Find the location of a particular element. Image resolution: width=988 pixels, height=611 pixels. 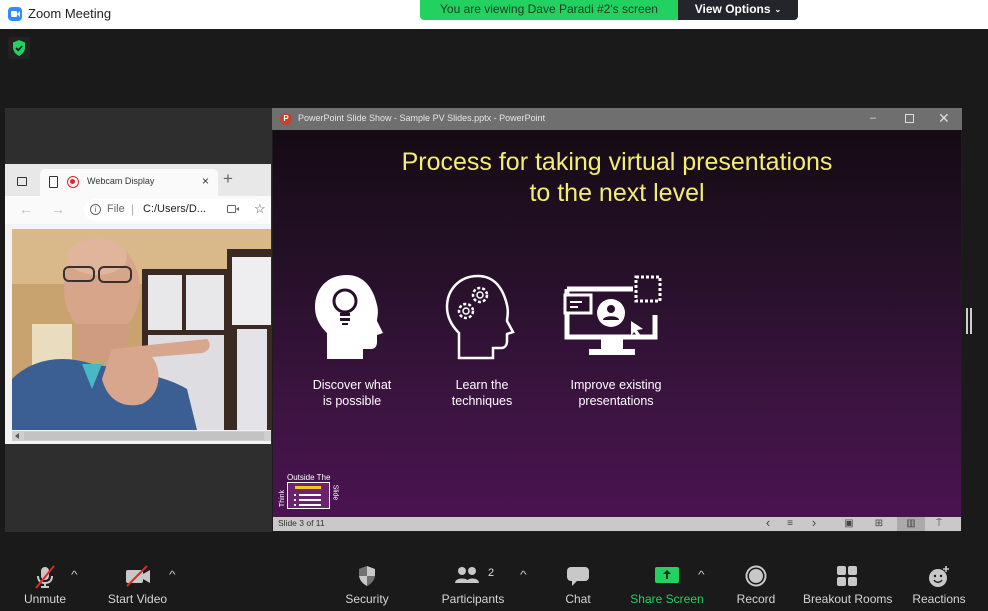

page-icon is located at coordinates (53, 182).